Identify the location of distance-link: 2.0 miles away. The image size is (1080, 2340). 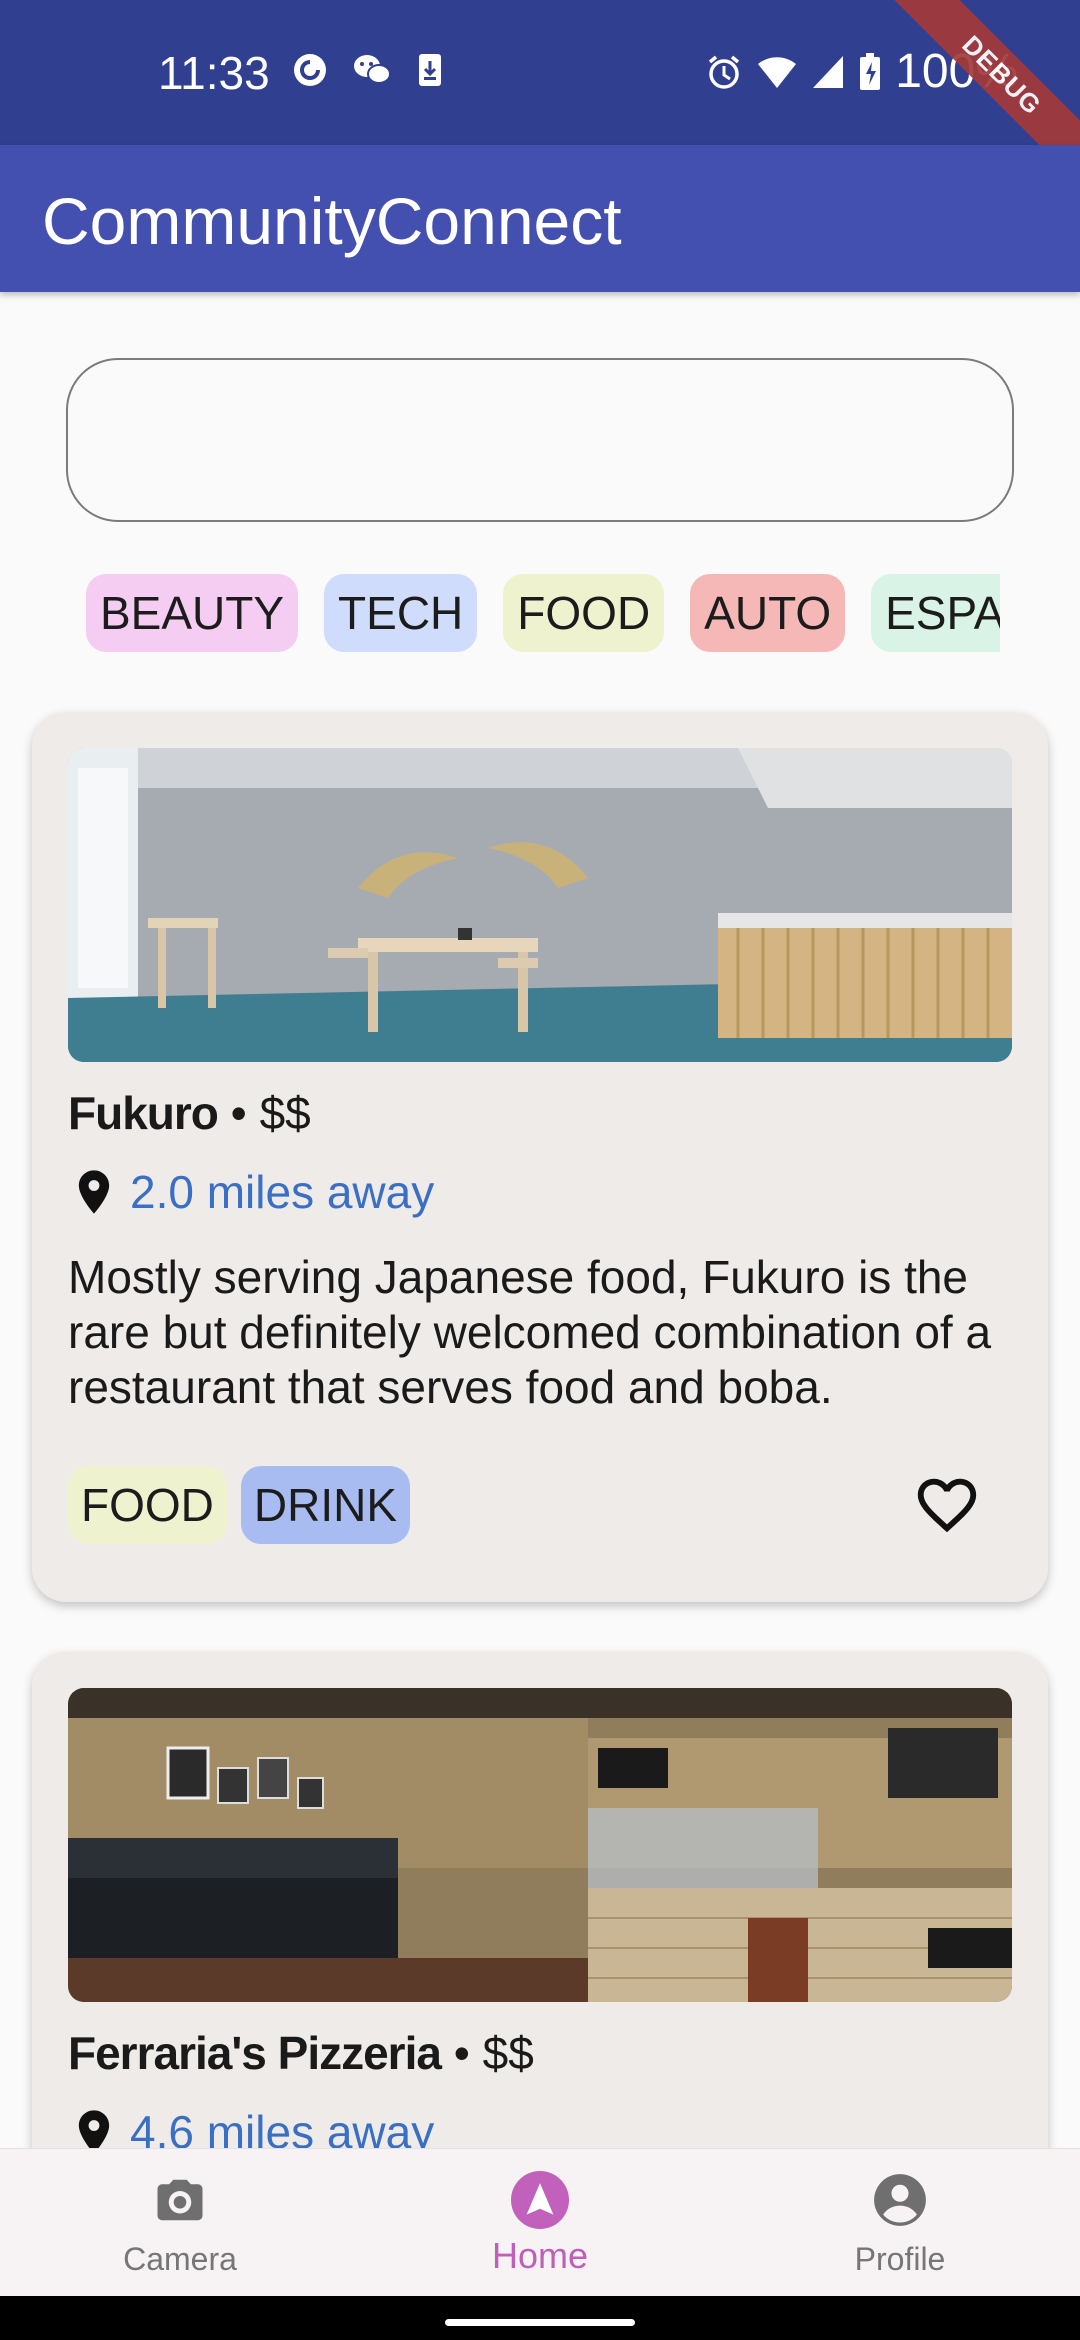
(251, 1192).